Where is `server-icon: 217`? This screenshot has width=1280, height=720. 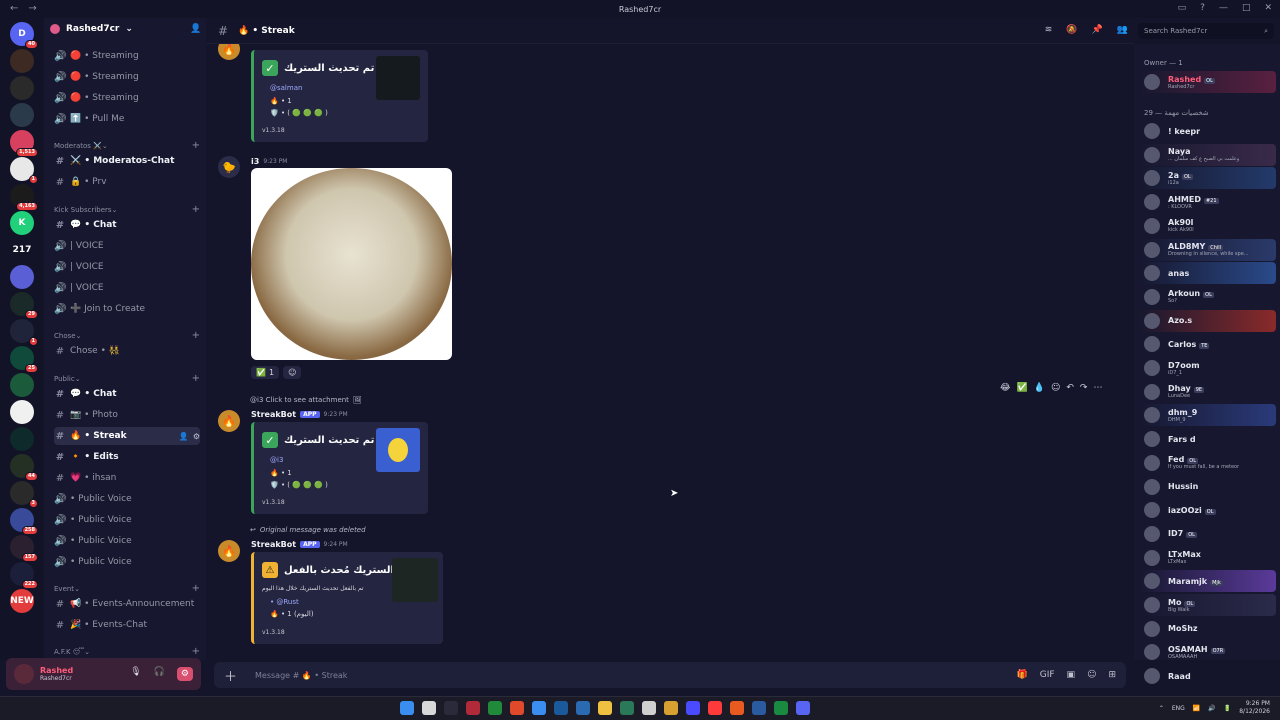 server-icon: 217 is located at coordinates (22, 250).